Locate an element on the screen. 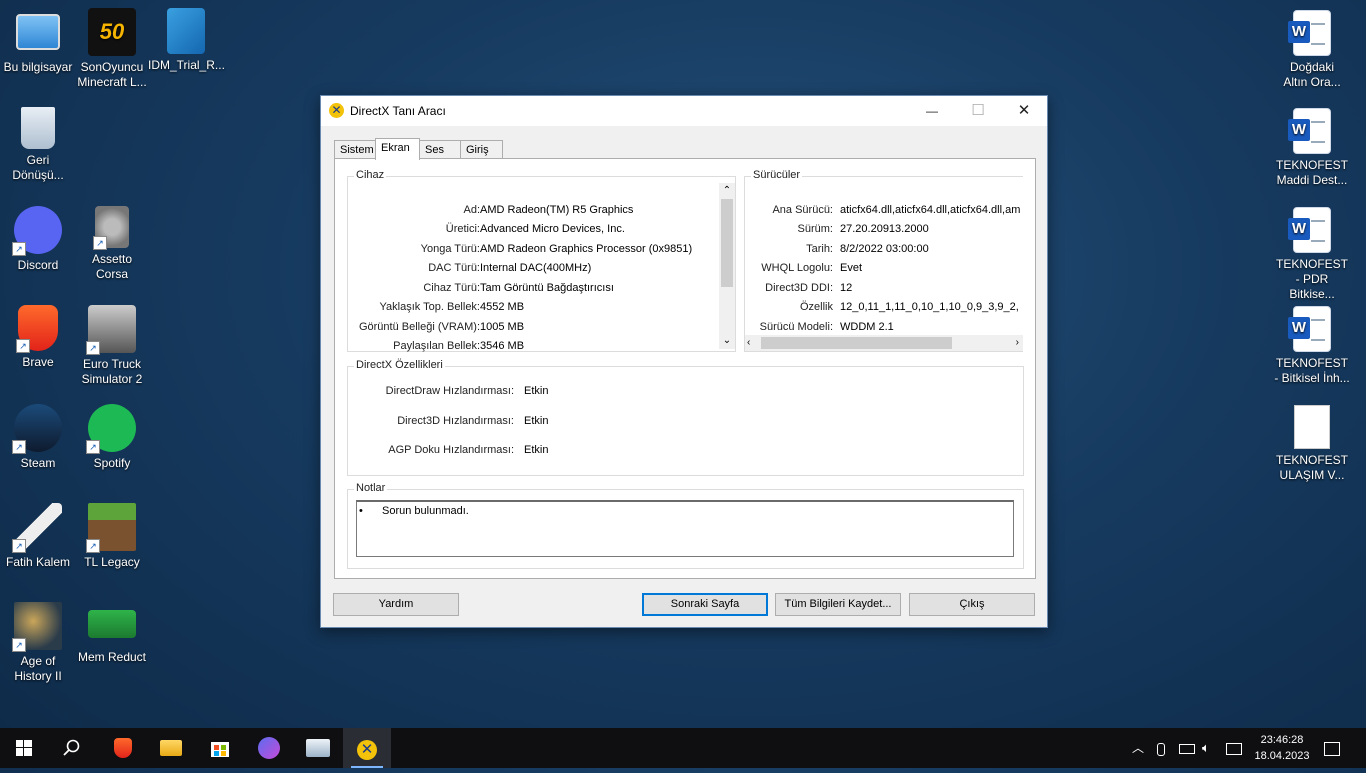 Image resolution: width=1366 pixels, height=773 pixels. device-label-total-memory: Yaklaşık Top. Bellek: is located at coordinates (429, 307).